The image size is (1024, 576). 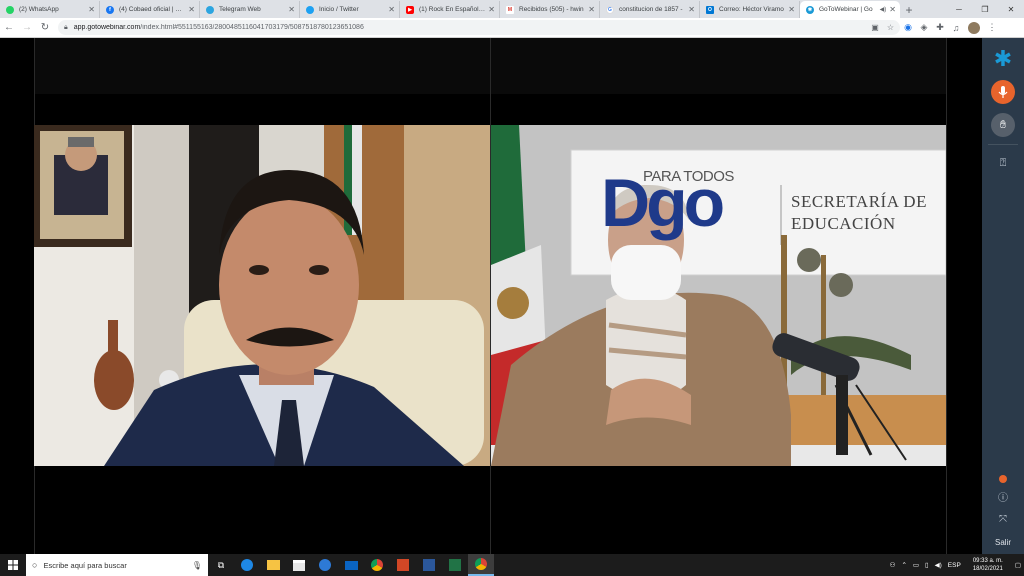 I want to click on panel-divider, so click(x=1003, y=144).